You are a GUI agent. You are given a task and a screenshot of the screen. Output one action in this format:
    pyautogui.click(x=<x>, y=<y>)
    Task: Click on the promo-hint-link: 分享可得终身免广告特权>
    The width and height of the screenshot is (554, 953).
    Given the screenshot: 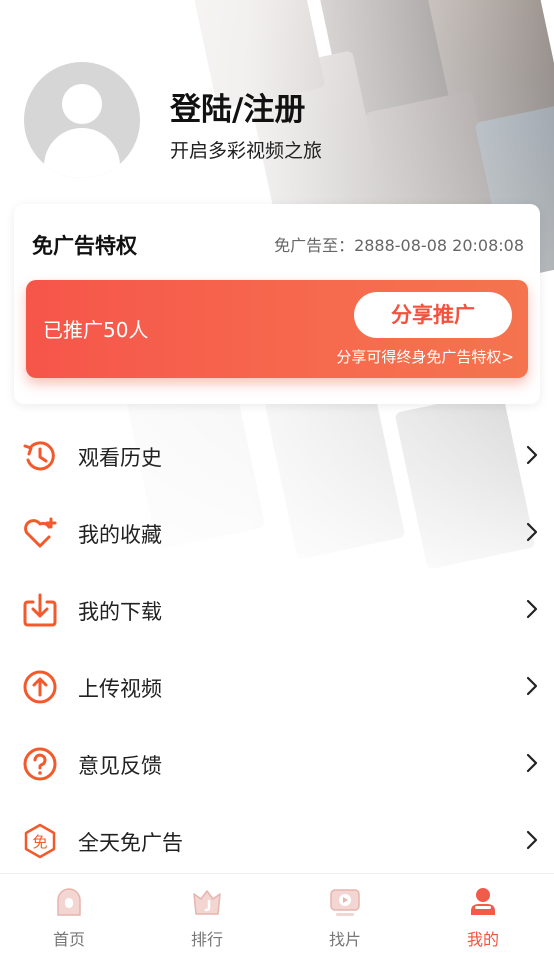 What is the action you would take?
    pyautogui.click(x=425, y=356)
    